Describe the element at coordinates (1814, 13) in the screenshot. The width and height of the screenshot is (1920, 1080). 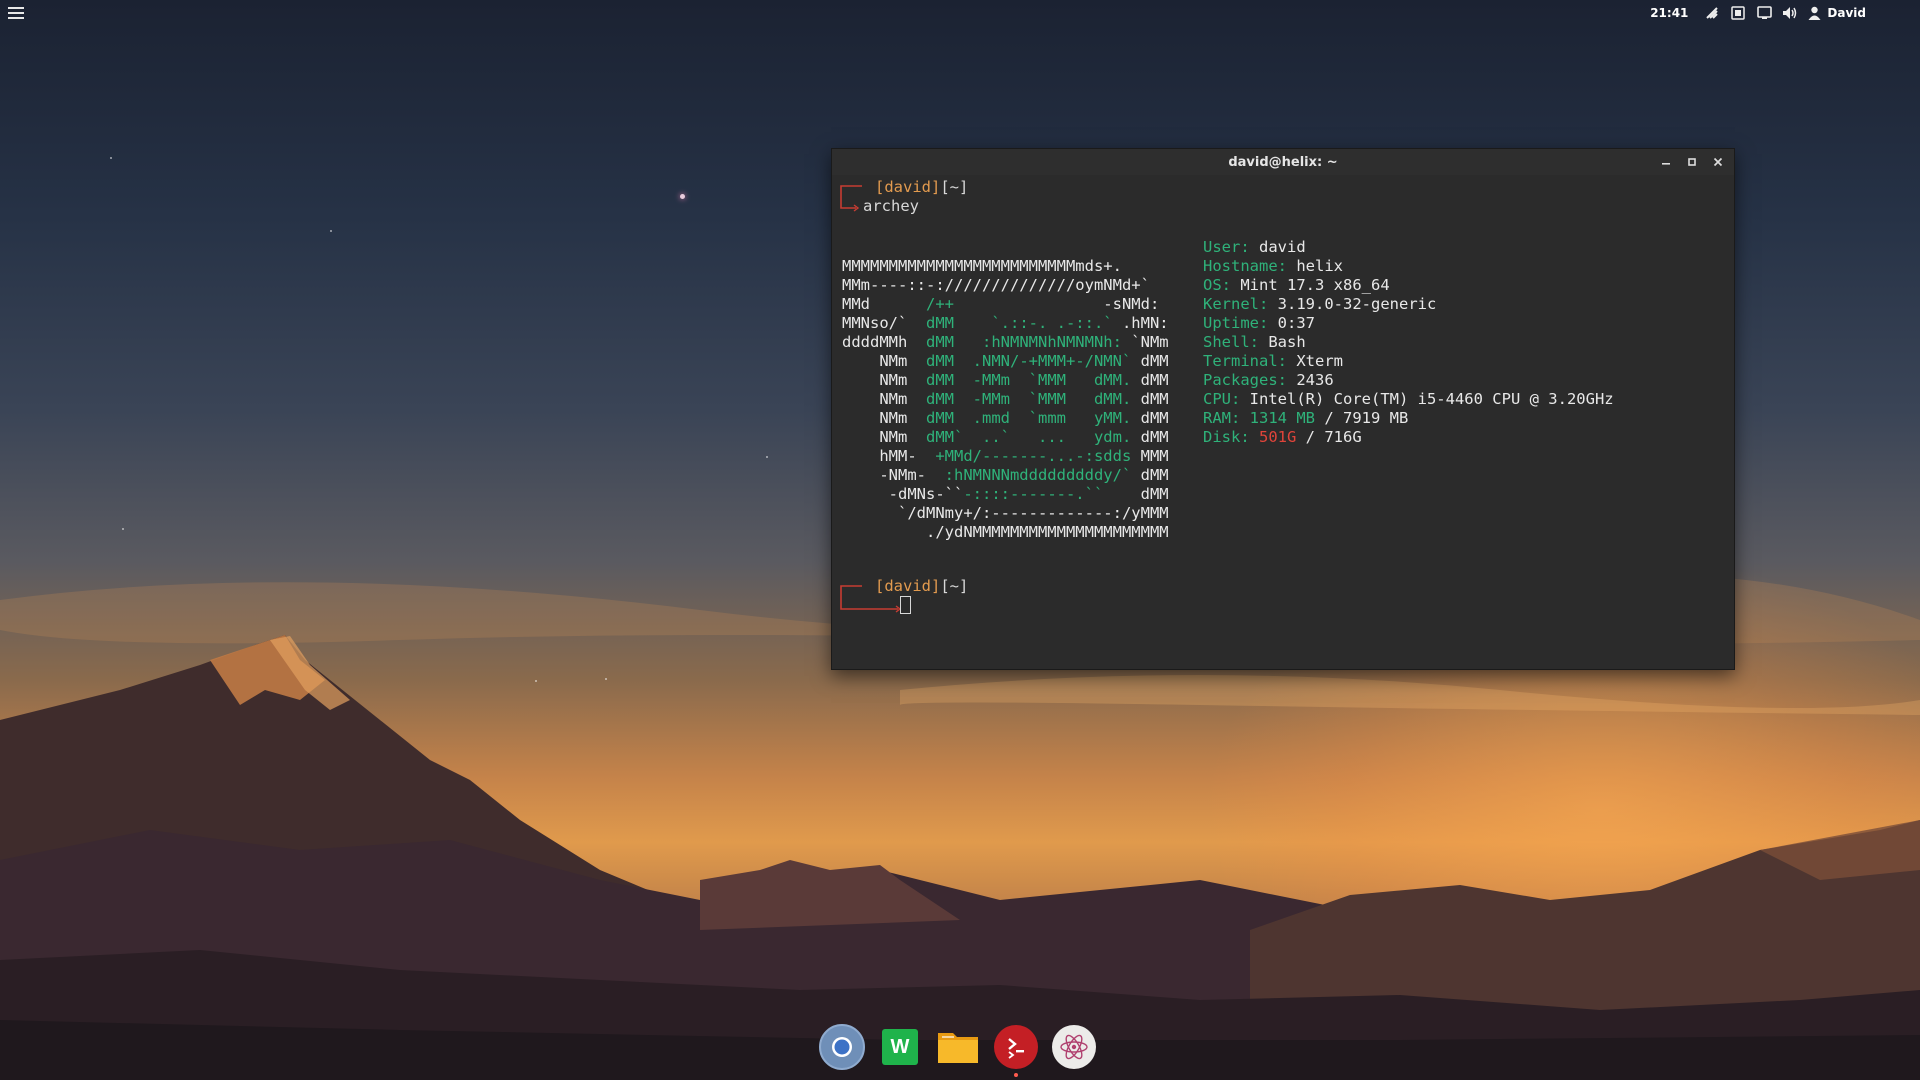
I see `user-icon` at that location.